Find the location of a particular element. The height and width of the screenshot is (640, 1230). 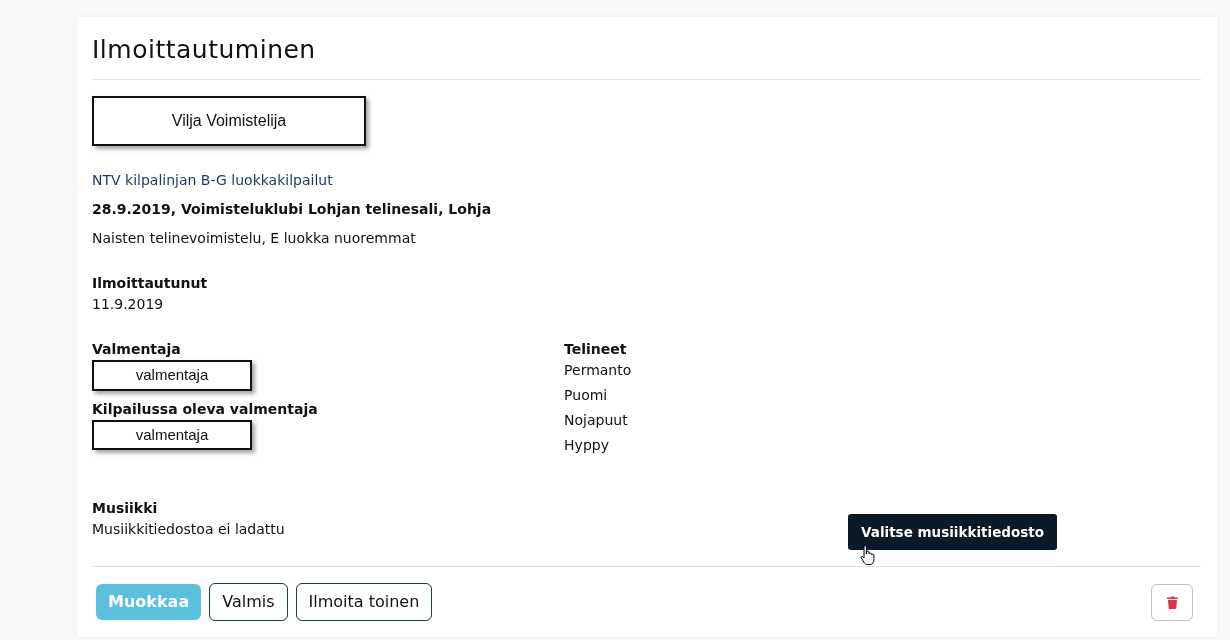

field-label: Valmentaja is located at coordinates (137, 349).